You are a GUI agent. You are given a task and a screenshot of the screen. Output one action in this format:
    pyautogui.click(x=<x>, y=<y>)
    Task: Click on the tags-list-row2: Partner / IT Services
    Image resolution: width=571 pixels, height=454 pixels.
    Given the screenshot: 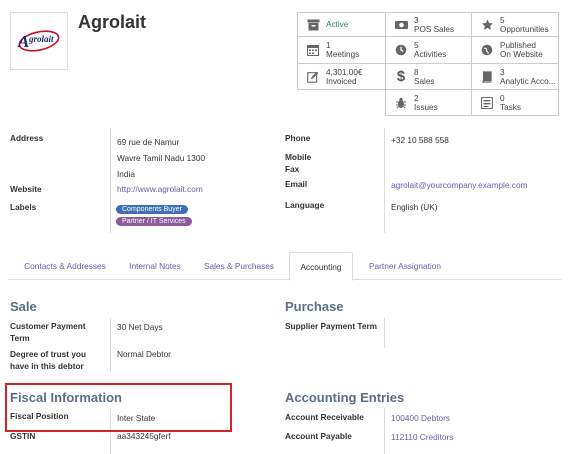 What is the action you would take?
    pyautogui.click(x=154, y=220)
    